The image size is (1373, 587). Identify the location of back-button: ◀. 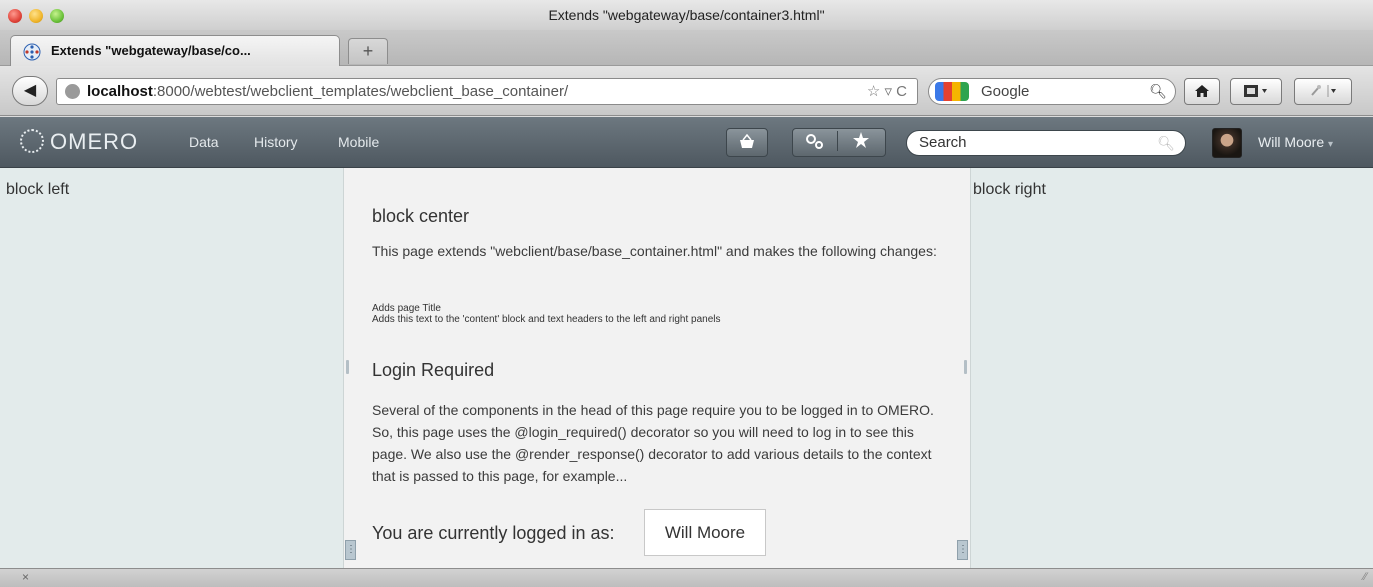
(30, 91).